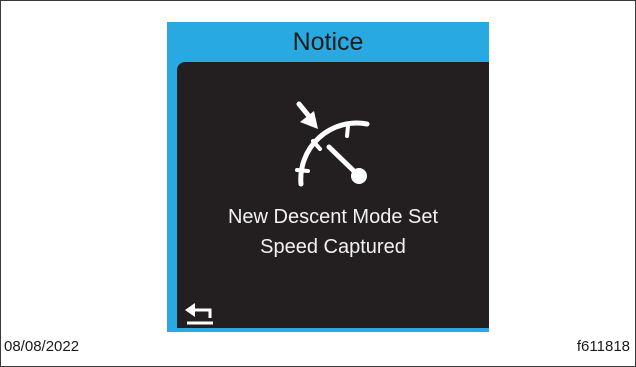 Image resolution: width=636 pixels, height=367 pixels. Describe the element at coordinates (603, 346) in the screenshot. I see `figure-code: f611818` at that location.